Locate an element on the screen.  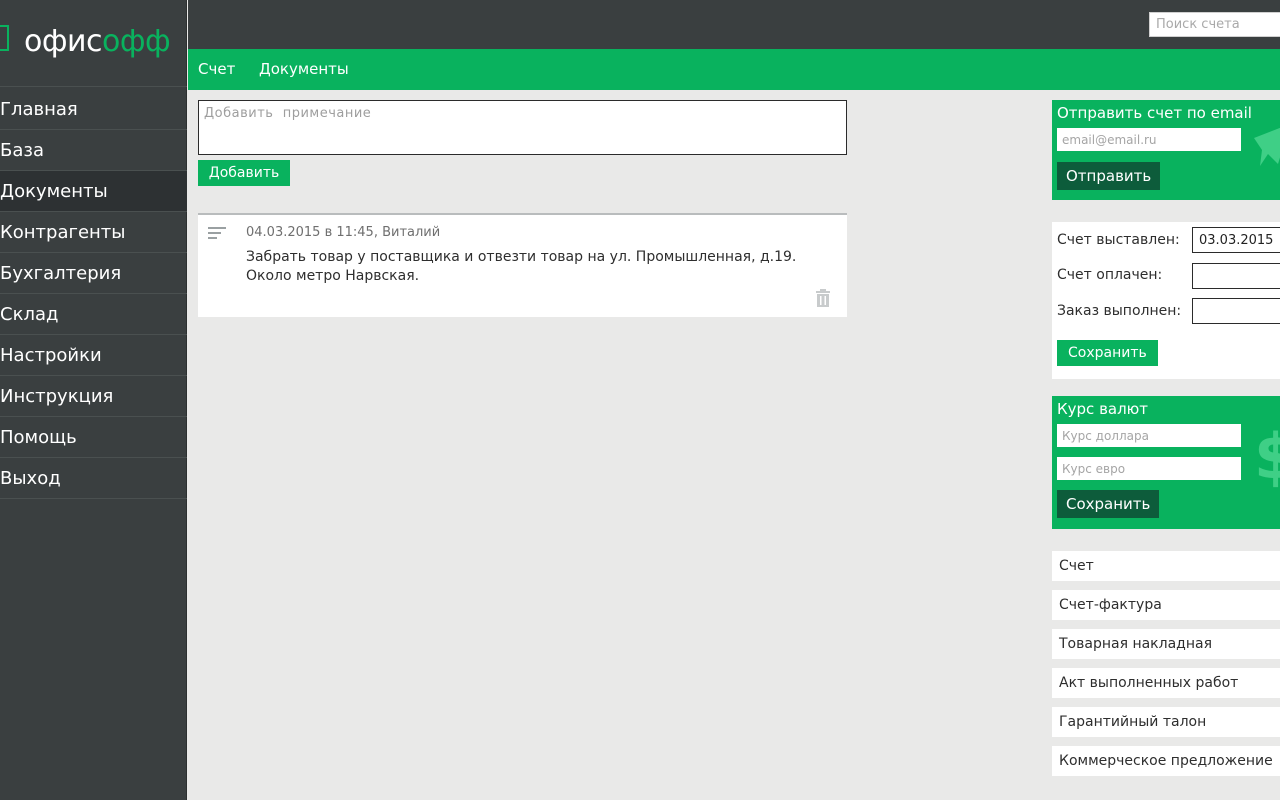
sidebar-item-documents: Документы is located at coordinates (93, 191).